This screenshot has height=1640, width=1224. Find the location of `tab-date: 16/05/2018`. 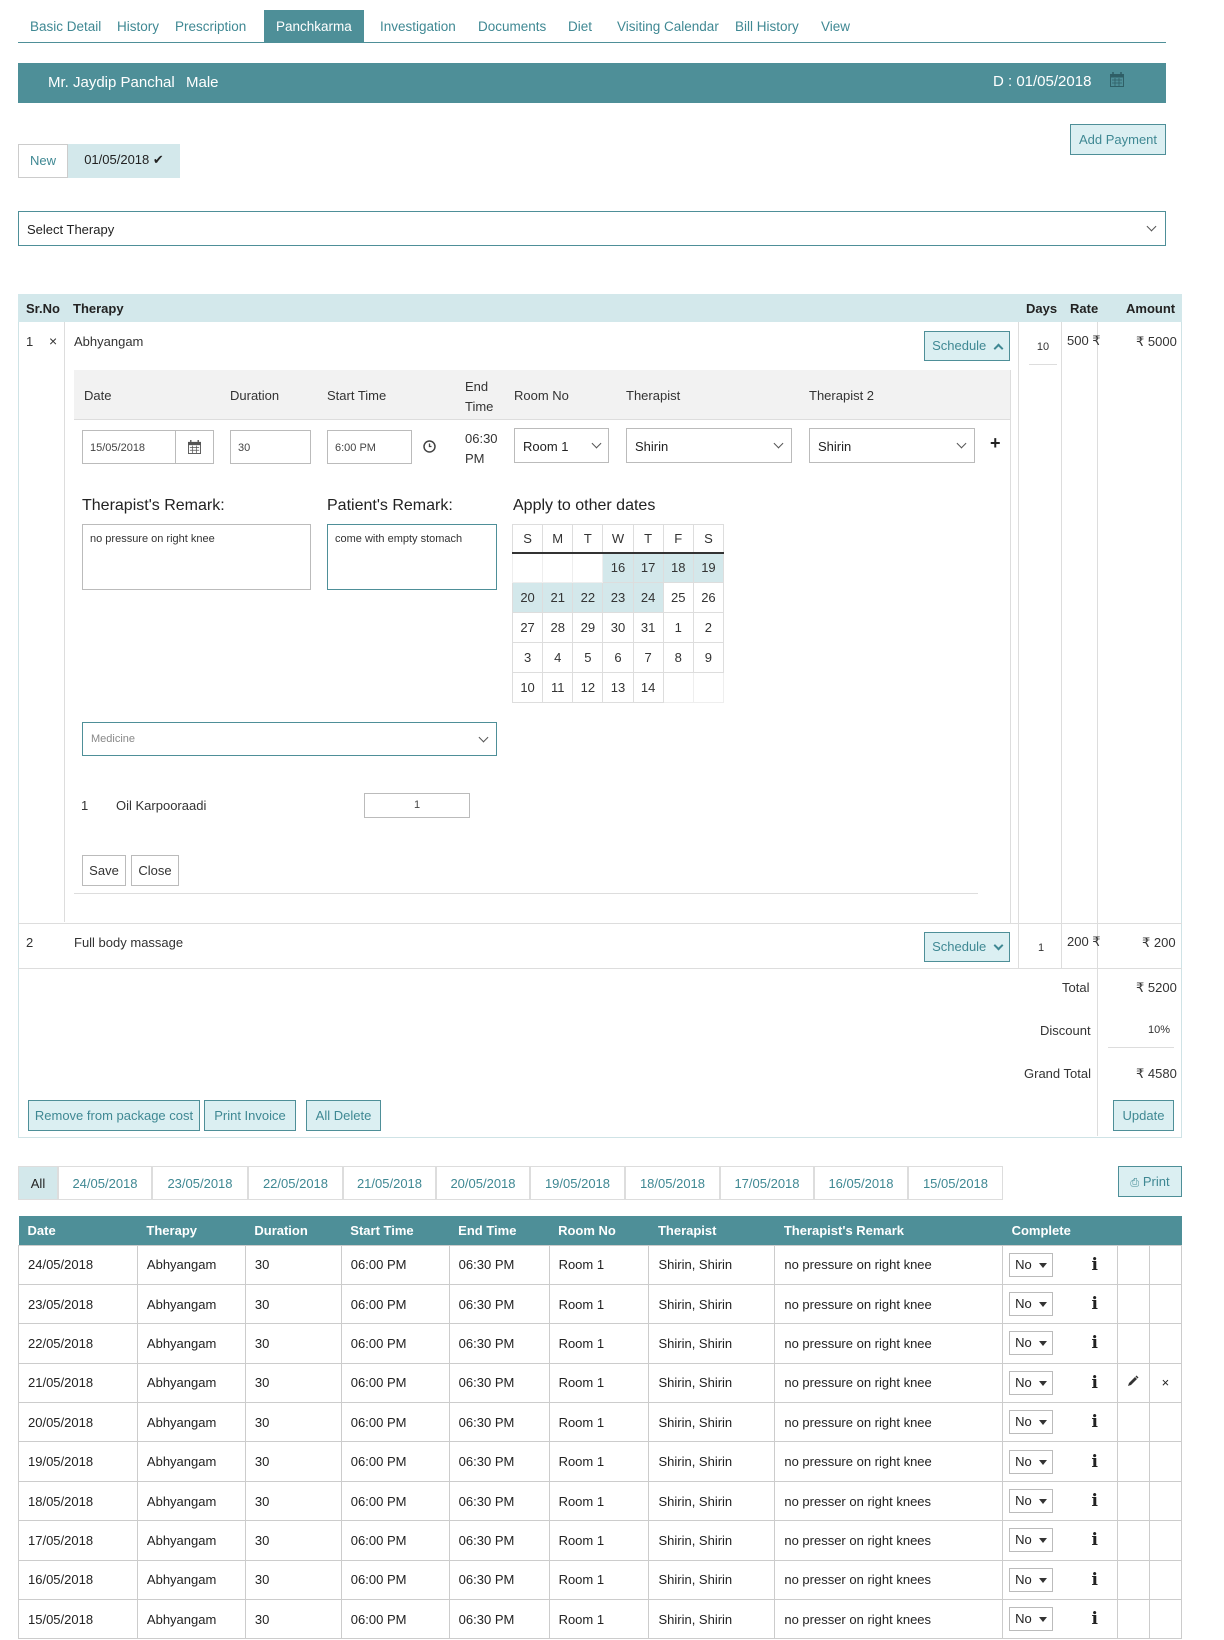

tab-date: 16/05/2018 is located at coordinates (861, 1183).